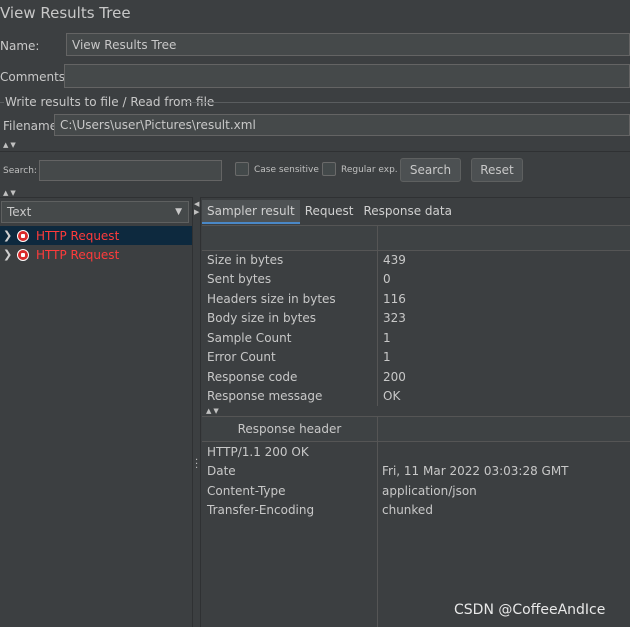 The width and height of the screenshot is (630, 627). What do you see at coordinates (286, 170) in the screenshot?
I see `case-sensitive-label: Case sensitive` at bounding box center [286, 170].